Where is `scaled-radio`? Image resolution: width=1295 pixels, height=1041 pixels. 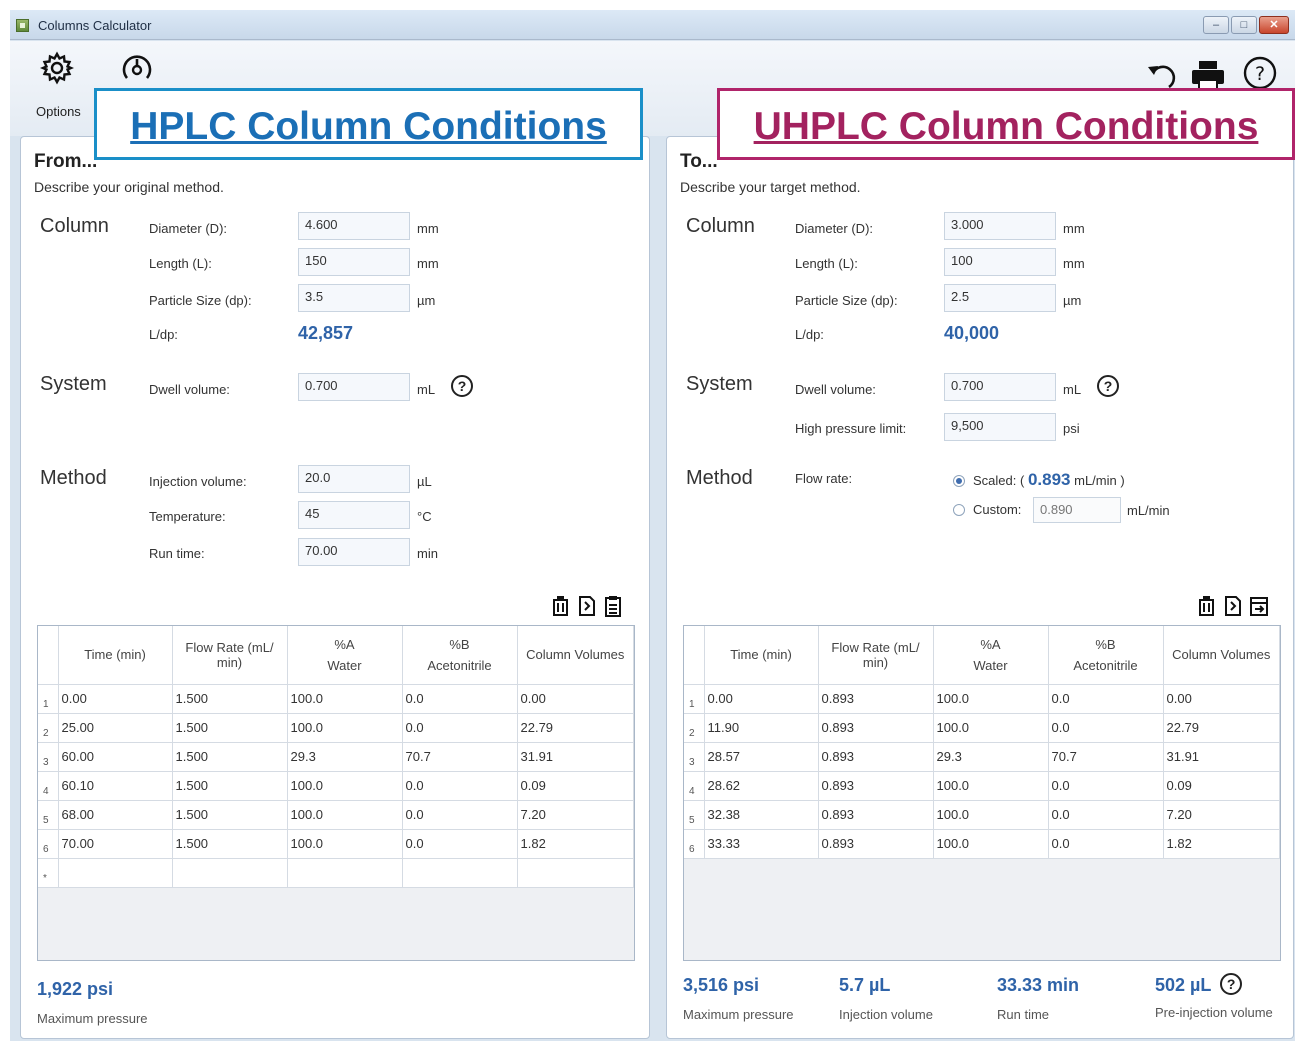 scaled-radio is located at coordinates (959, 481).